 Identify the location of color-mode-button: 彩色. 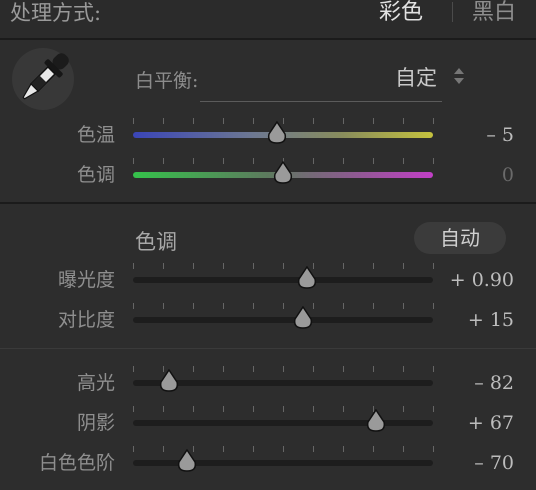
(401, 13).